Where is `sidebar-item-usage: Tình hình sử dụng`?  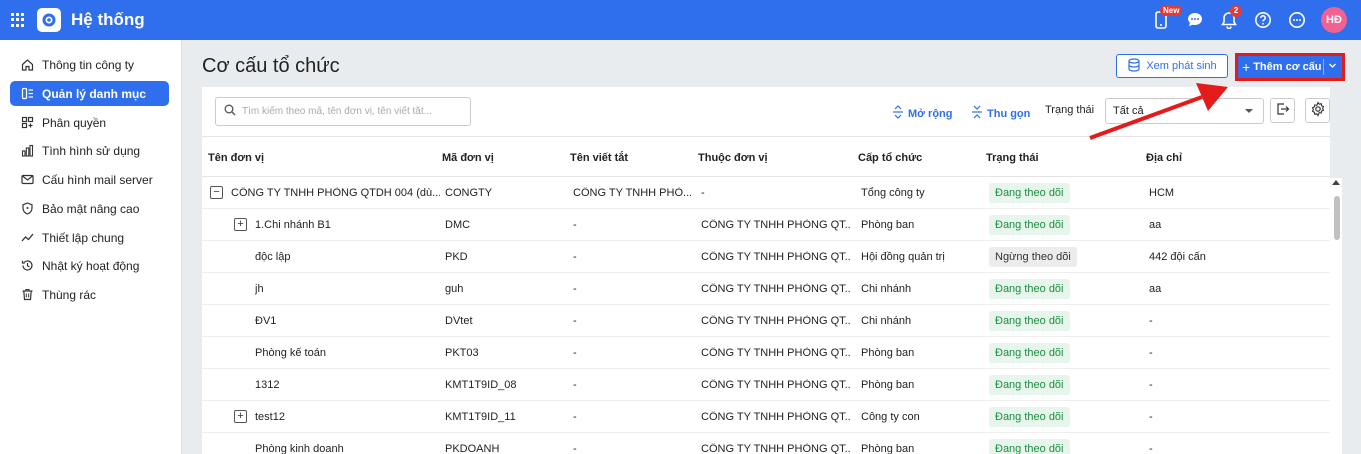 sidebar-item-usage: Tình hình sử dụng is located at coordinates (89, 150).